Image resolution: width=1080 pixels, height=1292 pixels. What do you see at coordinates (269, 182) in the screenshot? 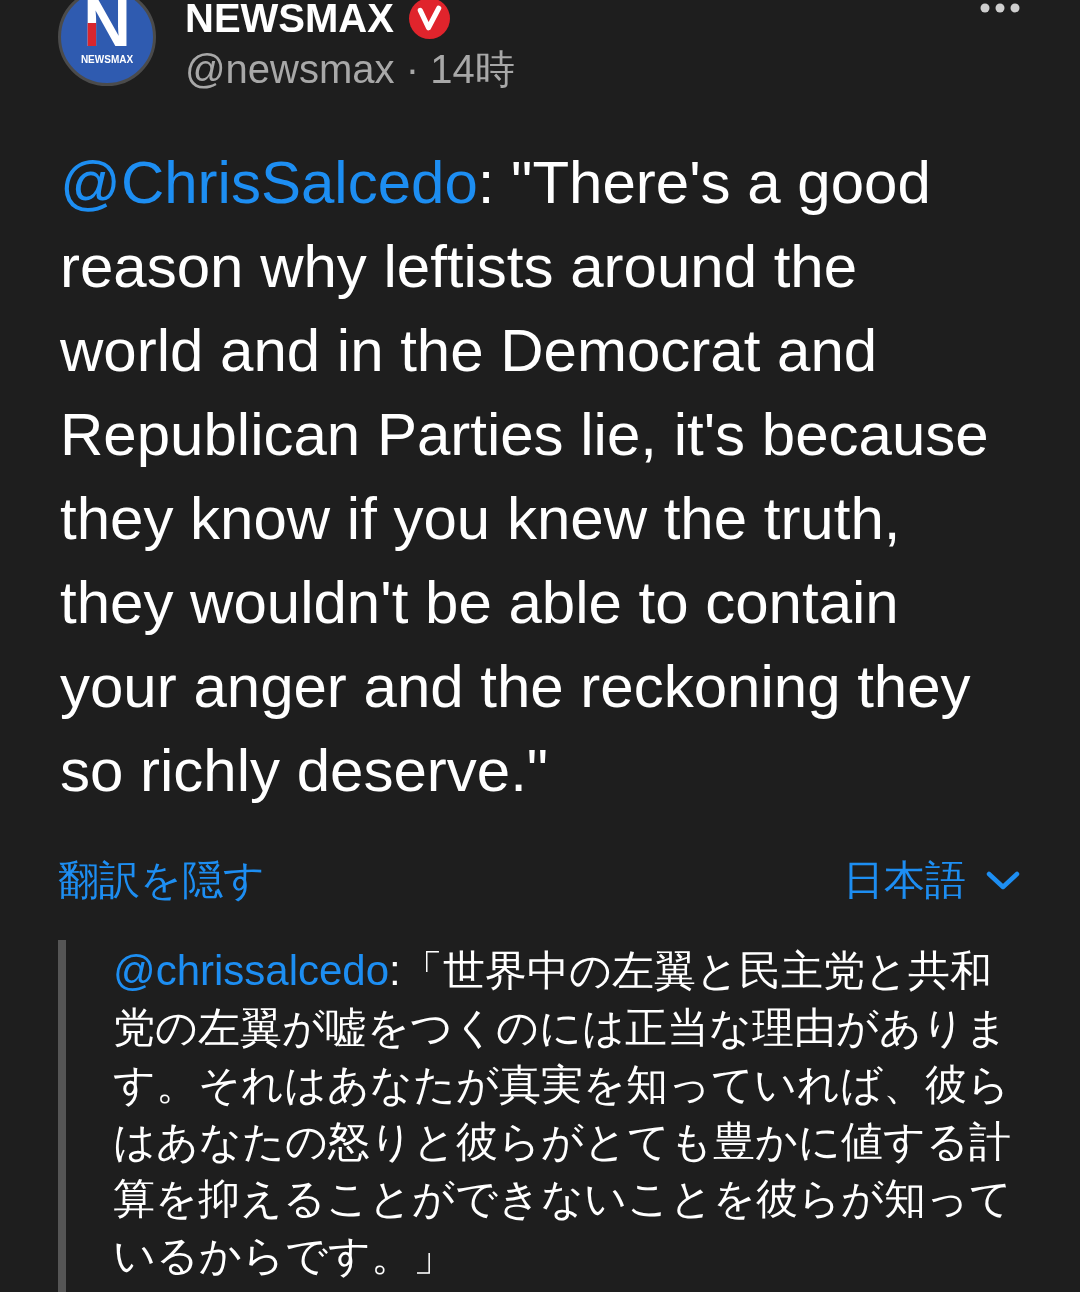
I see `mention-link: @ChrisSalcedo` at bounding box center [269, 182].